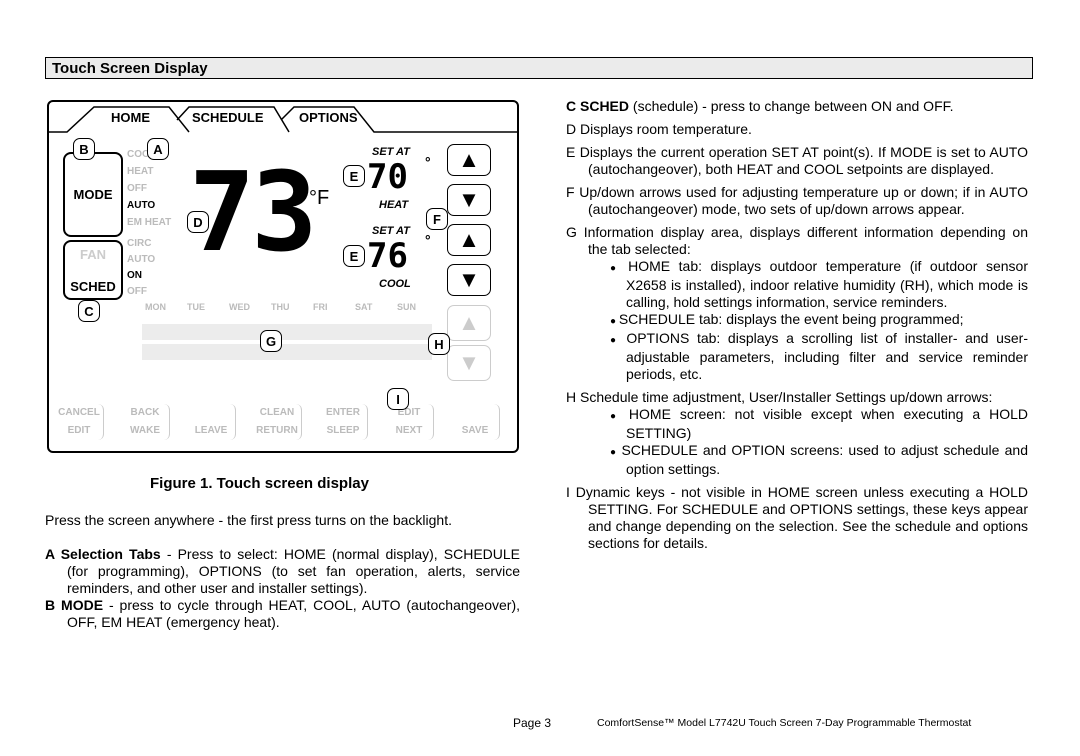 Image resolution: width=1080 pixels, height=756 pixels. Describe the element at coordinates (253, 212) in the screenshot. I see `room-temperature: 73` at that location.